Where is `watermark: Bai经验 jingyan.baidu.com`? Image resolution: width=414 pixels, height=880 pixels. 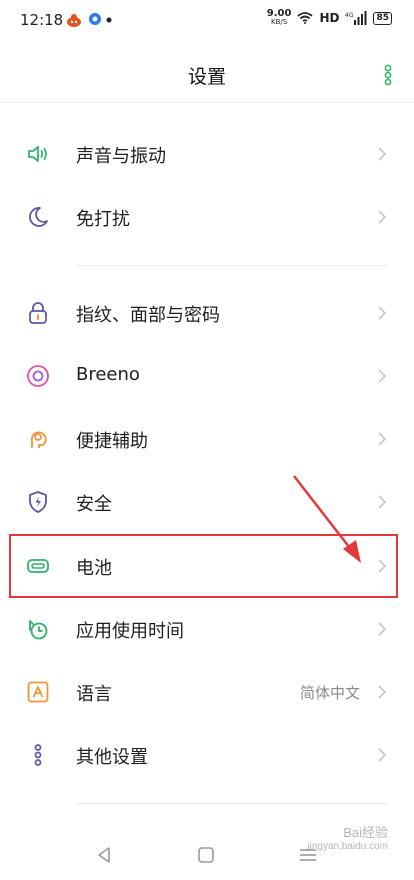 watermark: Bai经验 jingyan.baidu.com is located at coordinates (347, 840).